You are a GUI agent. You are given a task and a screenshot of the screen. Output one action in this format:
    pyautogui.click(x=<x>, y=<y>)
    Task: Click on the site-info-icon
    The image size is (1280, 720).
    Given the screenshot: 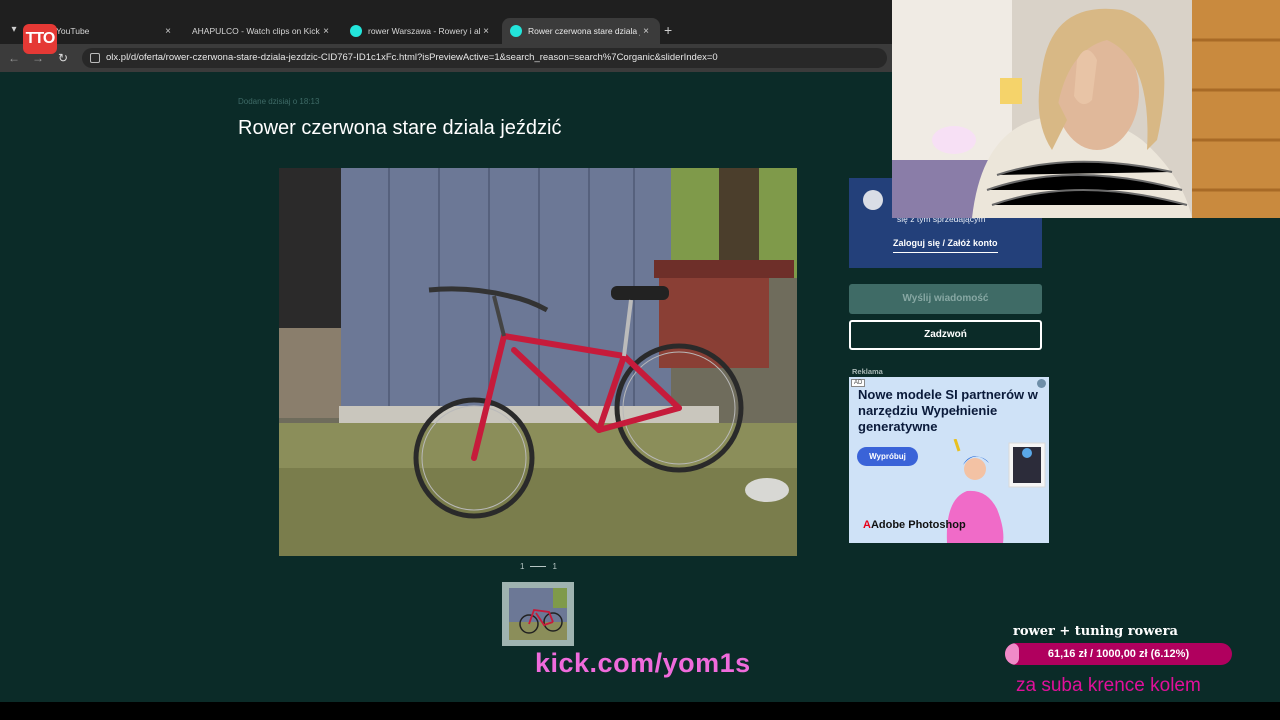 What is the action you would take?
    pyautogui.click(x=95, y=58)
    